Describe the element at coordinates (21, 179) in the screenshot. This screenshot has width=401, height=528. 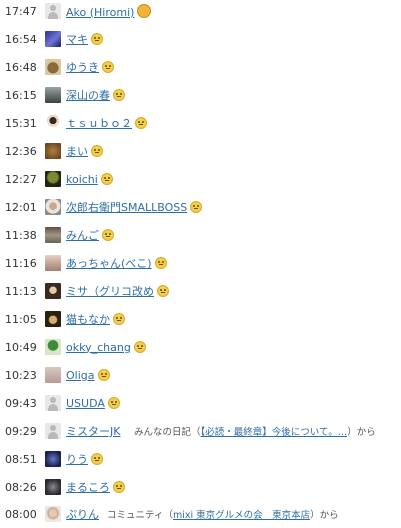
I see `timestamp: 12:27` at that location.